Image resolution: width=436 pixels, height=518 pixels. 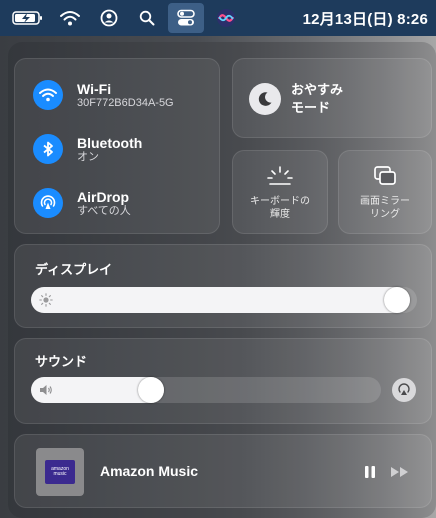 What do you see at coordinates (311, 107) in the screenshot?
I see `do-not-disturb-label-line2: モード` at bounding box center [311, 107].